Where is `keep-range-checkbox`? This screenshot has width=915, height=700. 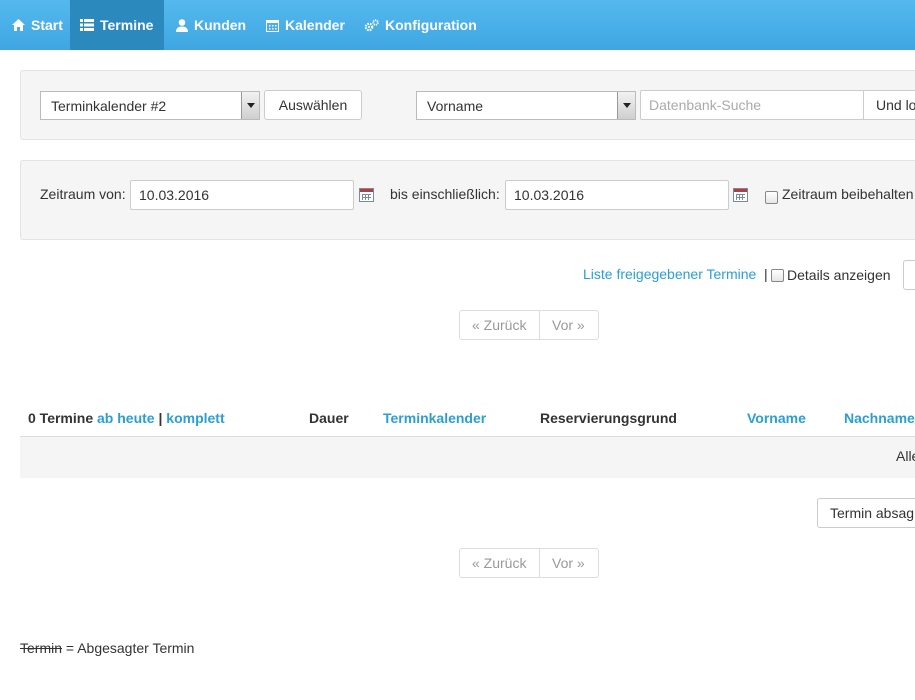 keep-range-checkbox is located at coordinates (771, 197).